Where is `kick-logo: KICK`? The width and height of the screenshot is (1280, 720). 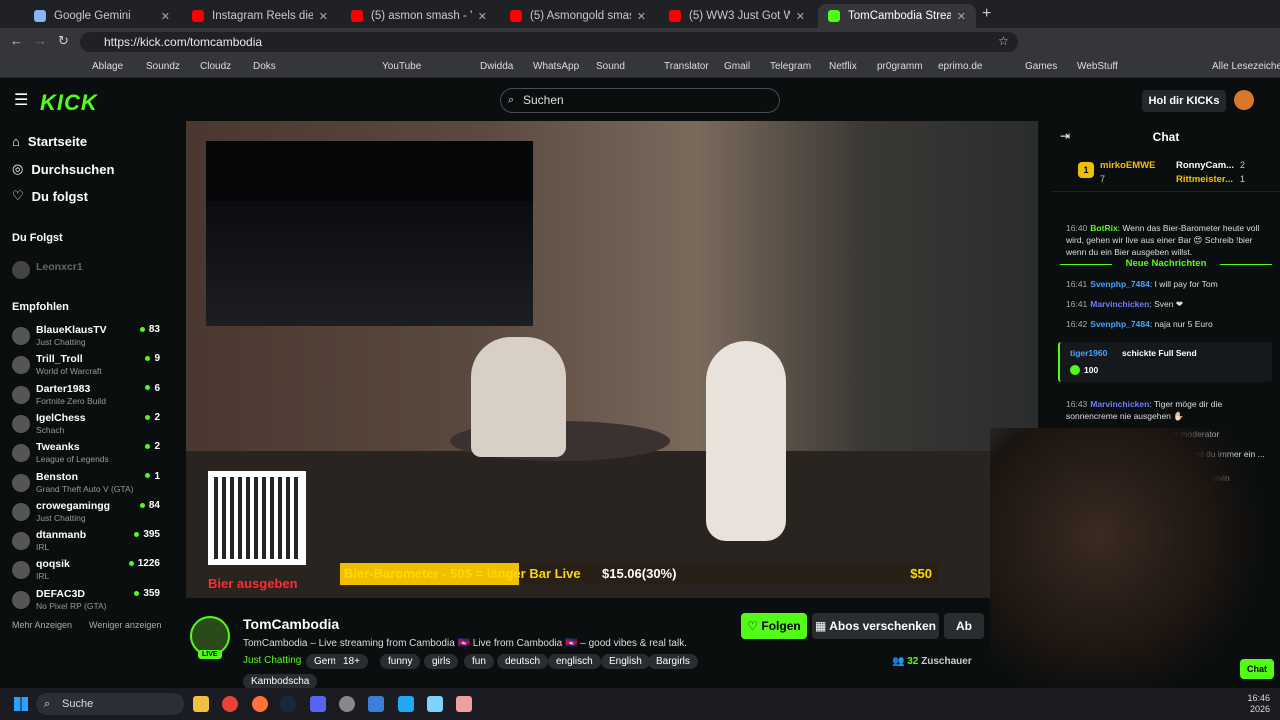
kick-logo: KICK is located at coordinates (69, 103).